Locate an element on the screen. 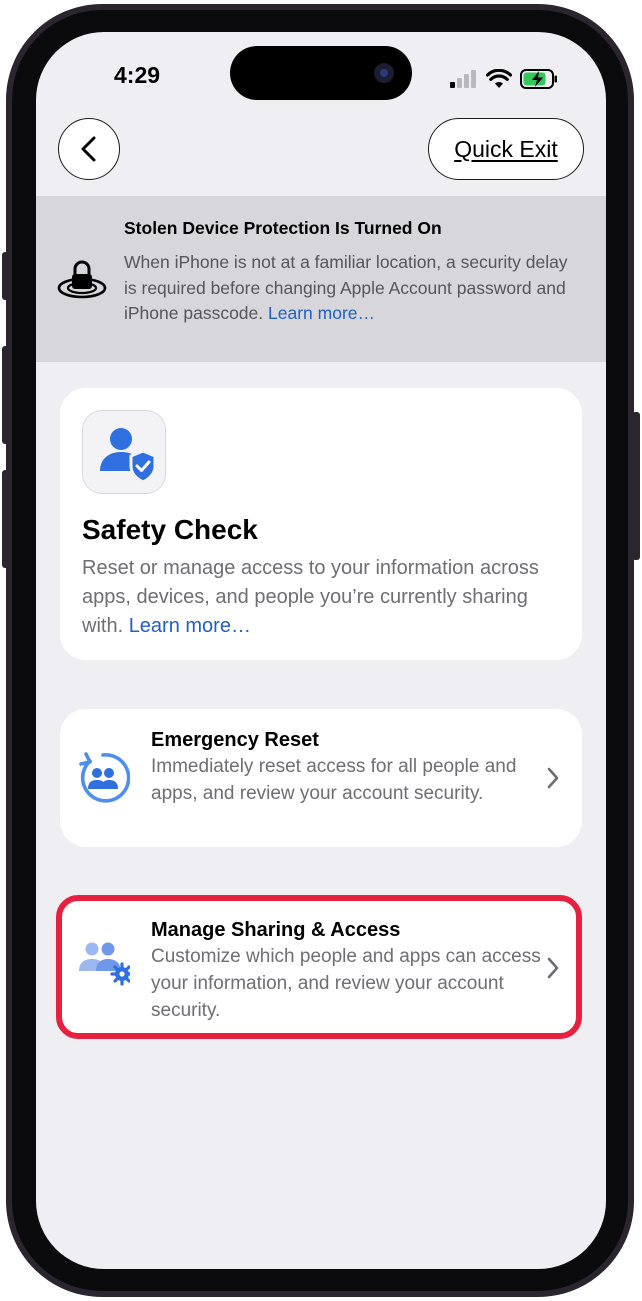  chevron-left-icon is located at coordinates (88, 149).